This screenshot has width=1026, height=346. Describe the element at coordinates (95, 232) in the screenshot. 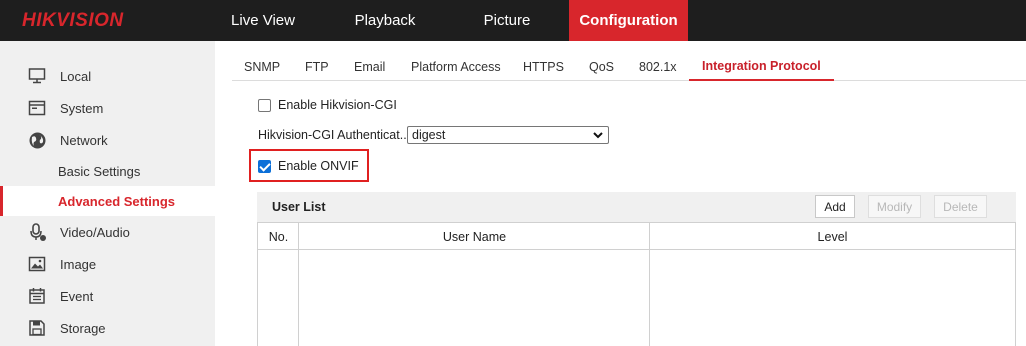

I see `sidebar-item-label: Video/Audio` at that location.